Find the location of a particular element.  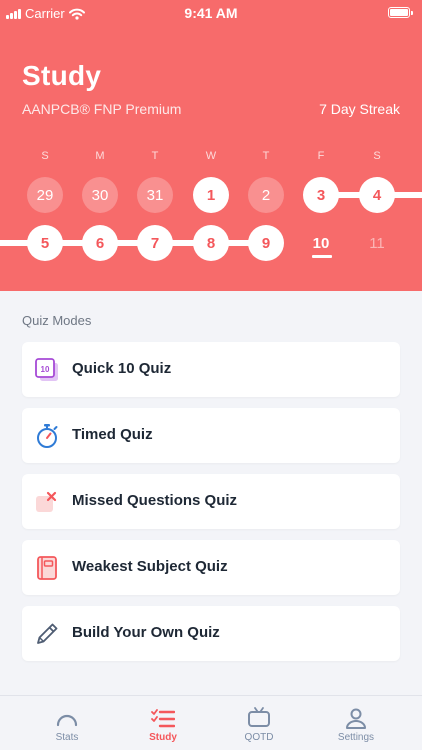

quick-10-quiz-card: 10 Quick 10 Quiz is located at coordinates (211, 369).